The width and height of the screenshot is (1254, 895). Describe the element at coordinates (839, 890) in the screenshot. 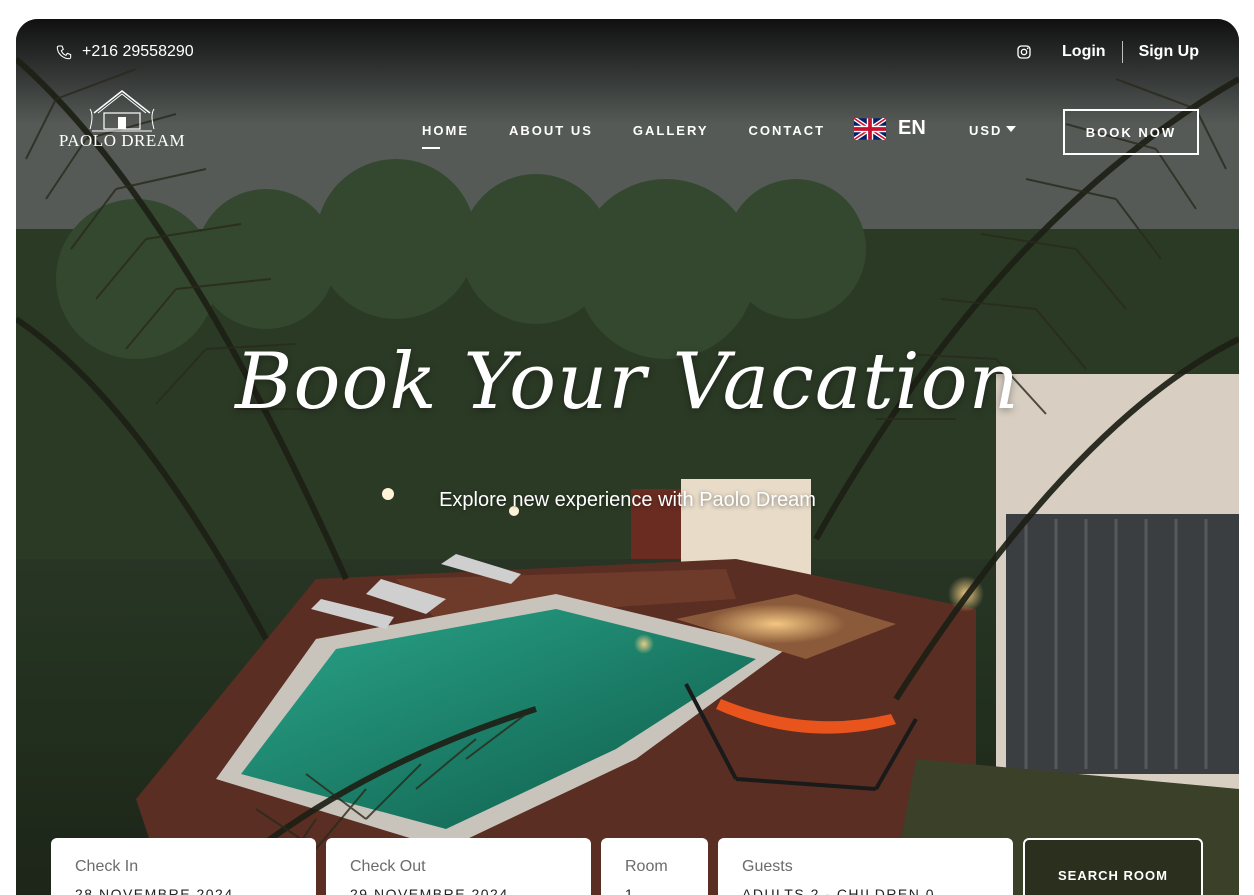

I see `guests-value: ADULTS 2 - CHILDREN 0` at that location.